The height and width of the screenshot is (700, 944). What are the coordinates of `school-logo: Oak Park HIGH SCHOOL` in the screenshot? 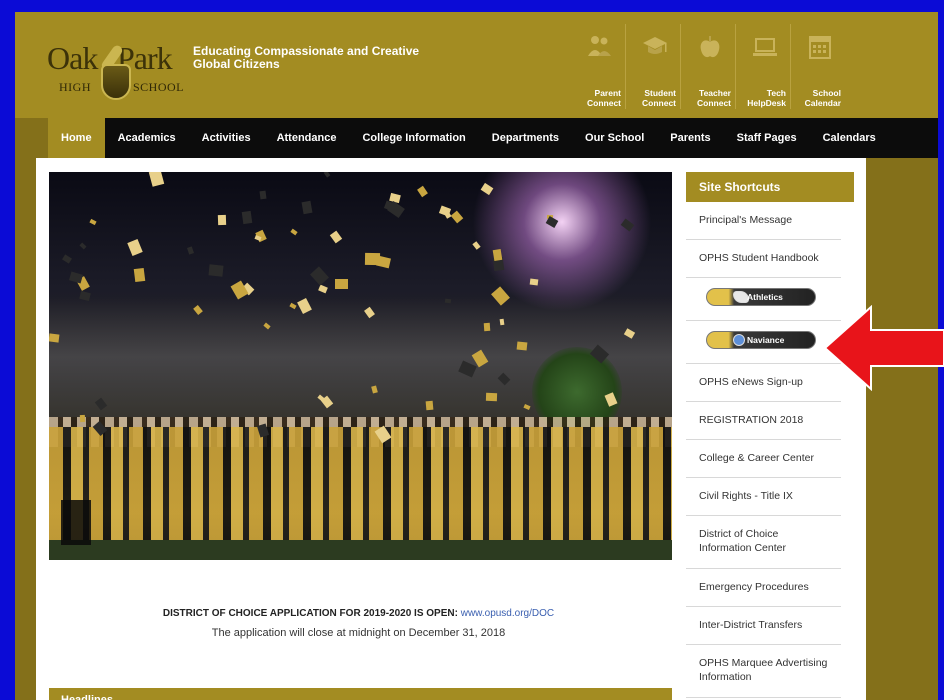 It's located at (116, 71).